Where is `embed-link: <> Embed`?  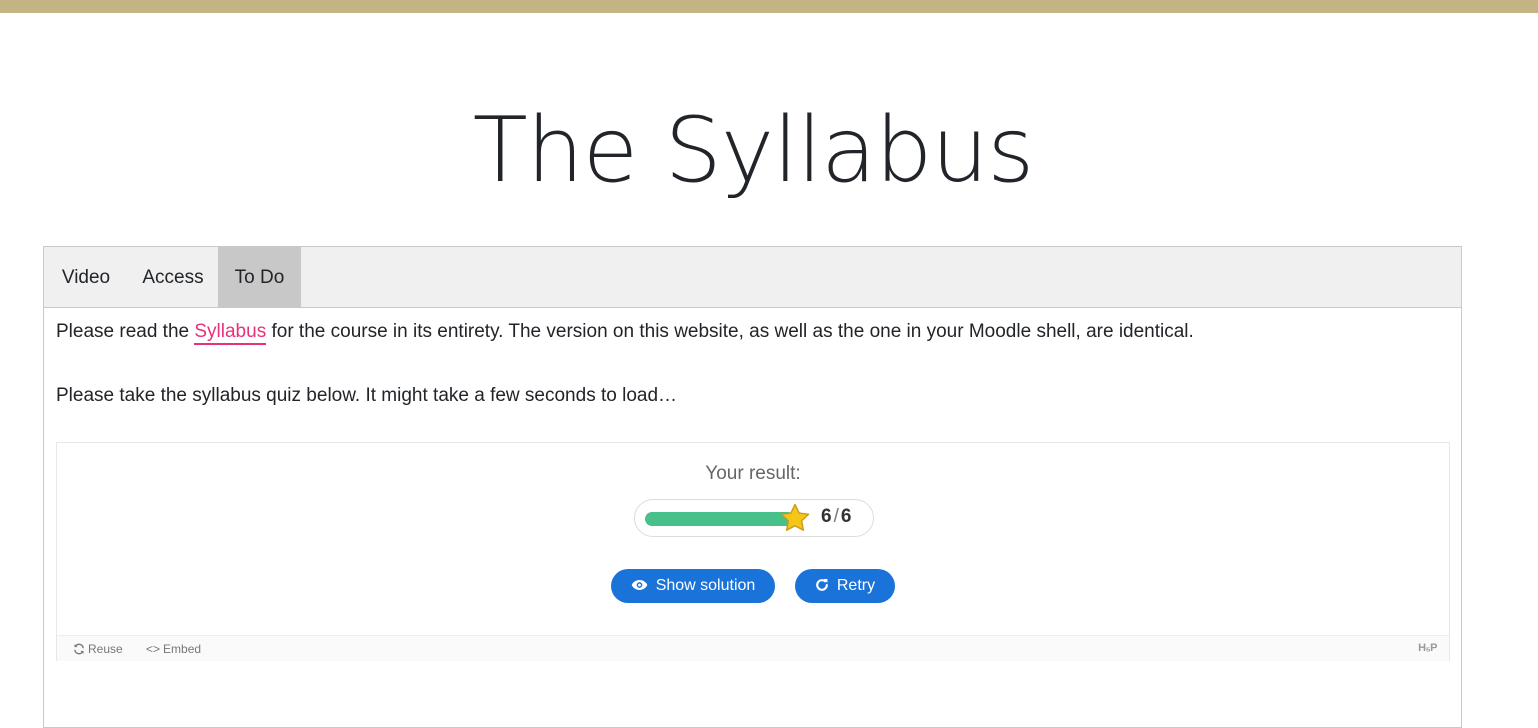
embed-link: <> Embed is located at coordinates (173, 649).